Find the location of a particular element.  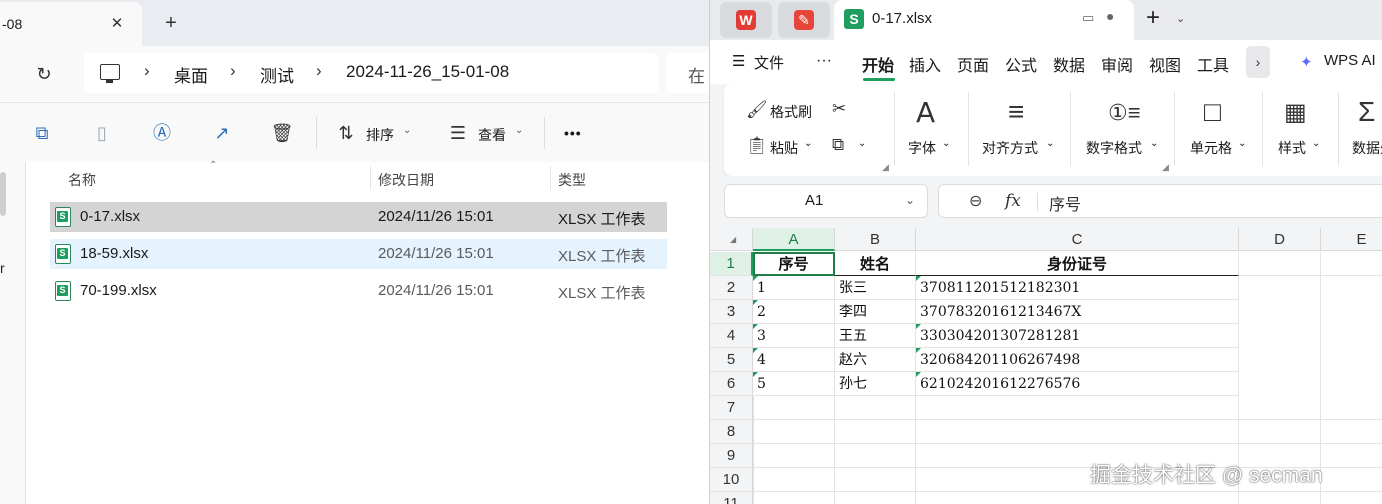

file-row: S 0-17.xlsx 2024/11/26 15:01 XLSX 工作表 is located at coordinates (358, 217).